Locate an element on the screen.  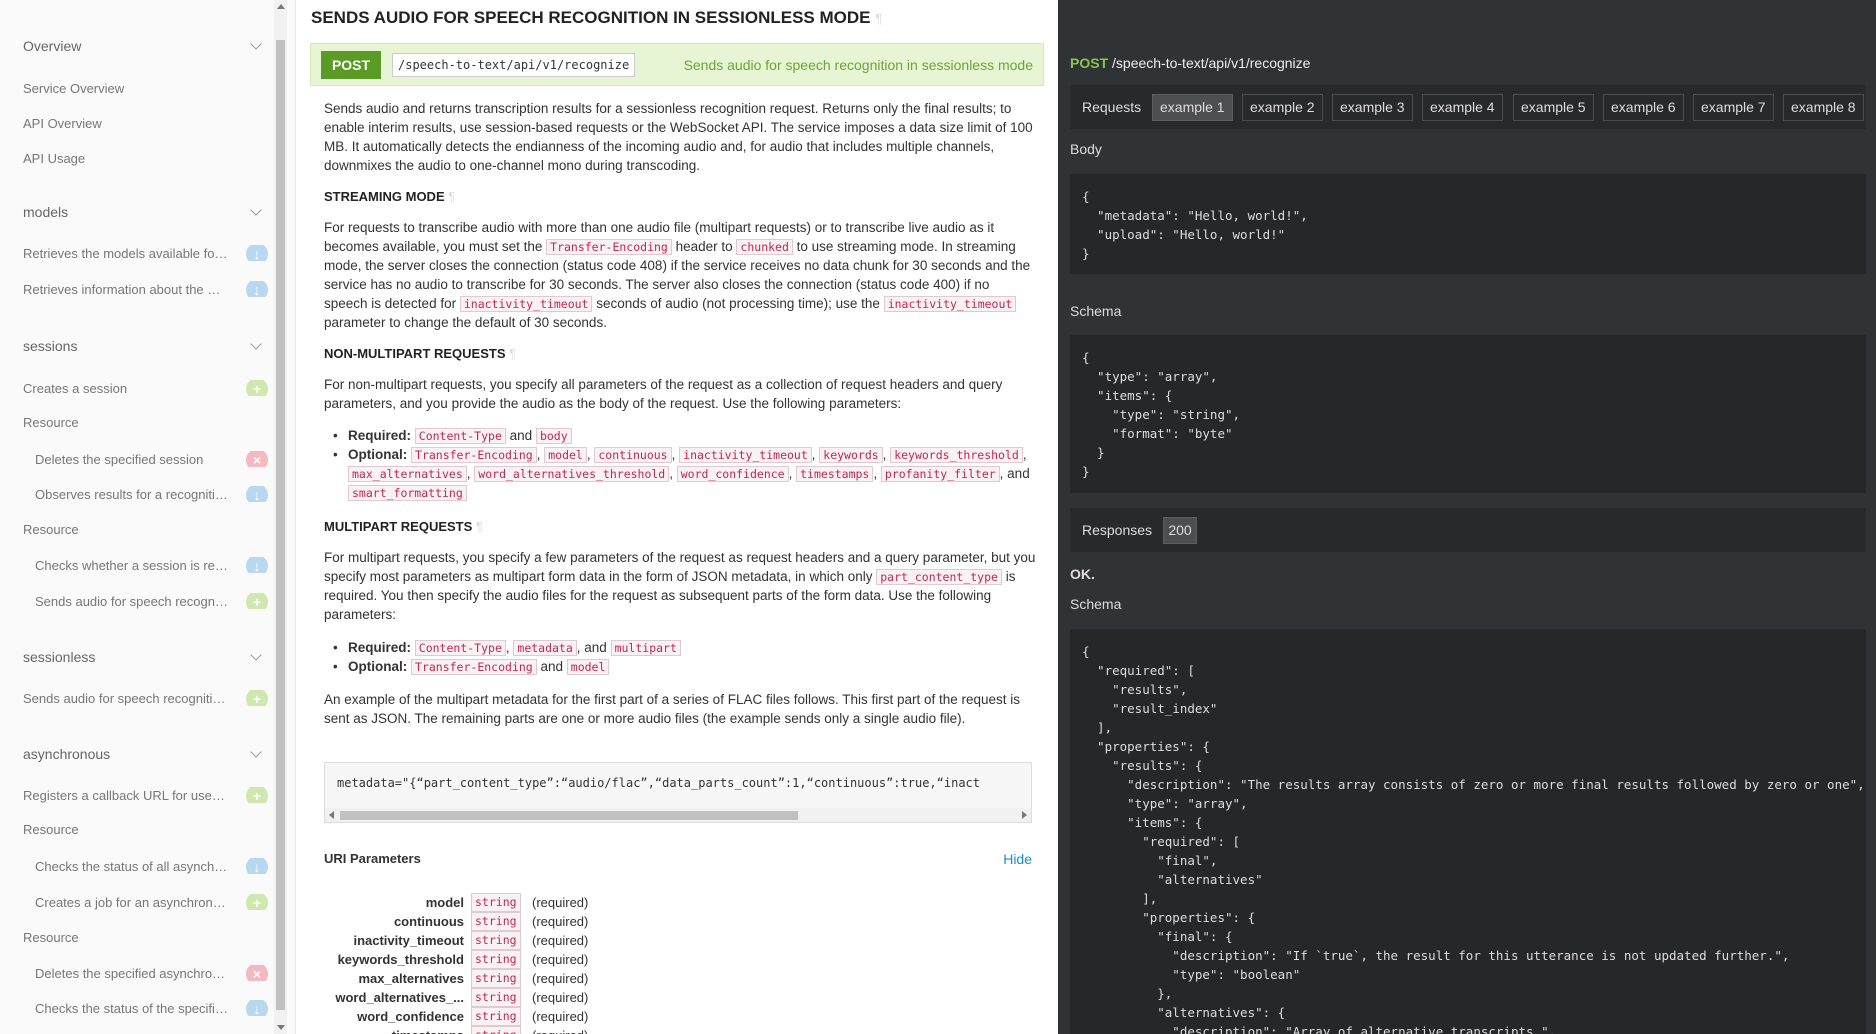
sidebar-item-model-info: Retrieves information about the model ↓ is located at coordinates (145, 289).